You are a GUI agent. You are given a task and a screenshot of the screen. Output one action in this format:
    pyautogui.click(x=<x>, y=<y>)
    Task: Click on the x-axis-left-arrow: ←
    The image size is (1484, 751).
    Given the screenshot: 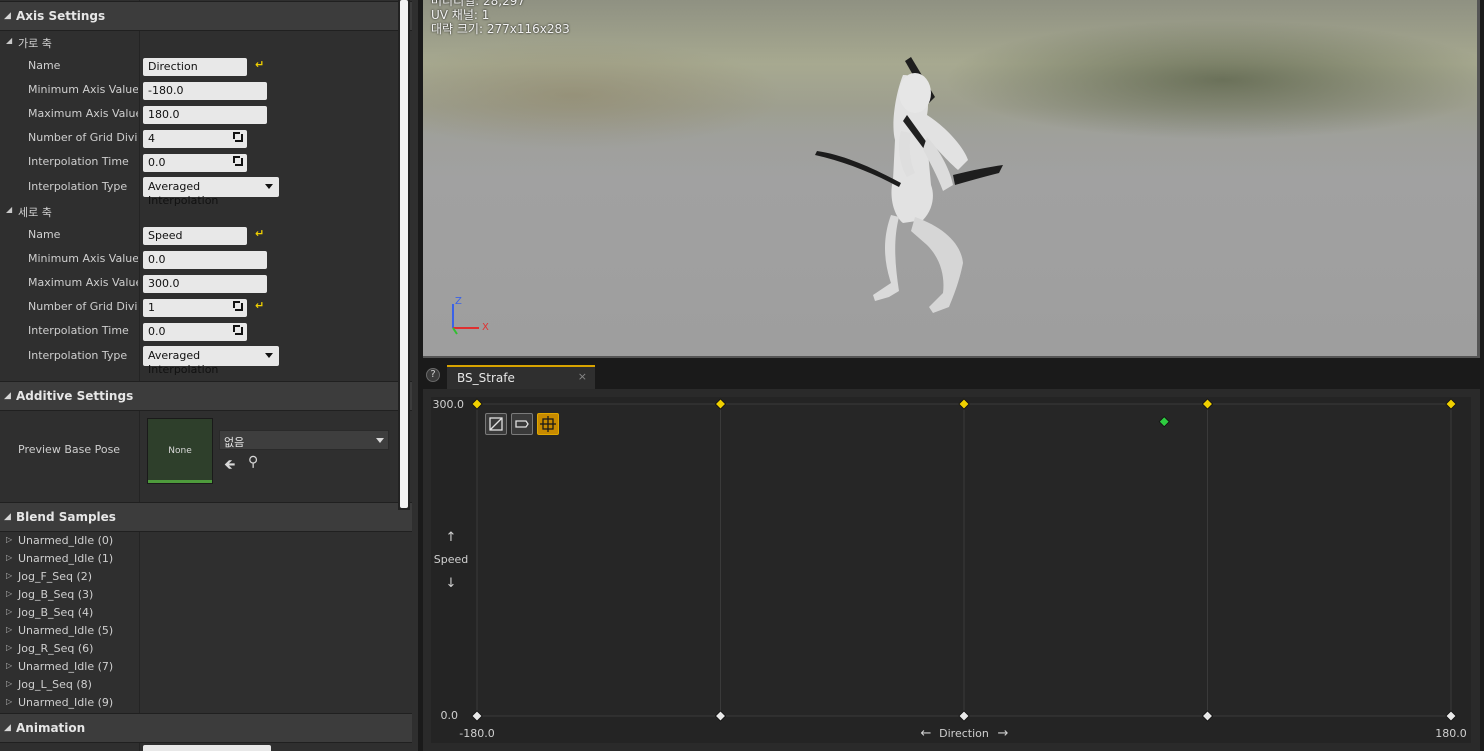 What is the action you would take?
    pyautogui.click(x=926, y=733)
    